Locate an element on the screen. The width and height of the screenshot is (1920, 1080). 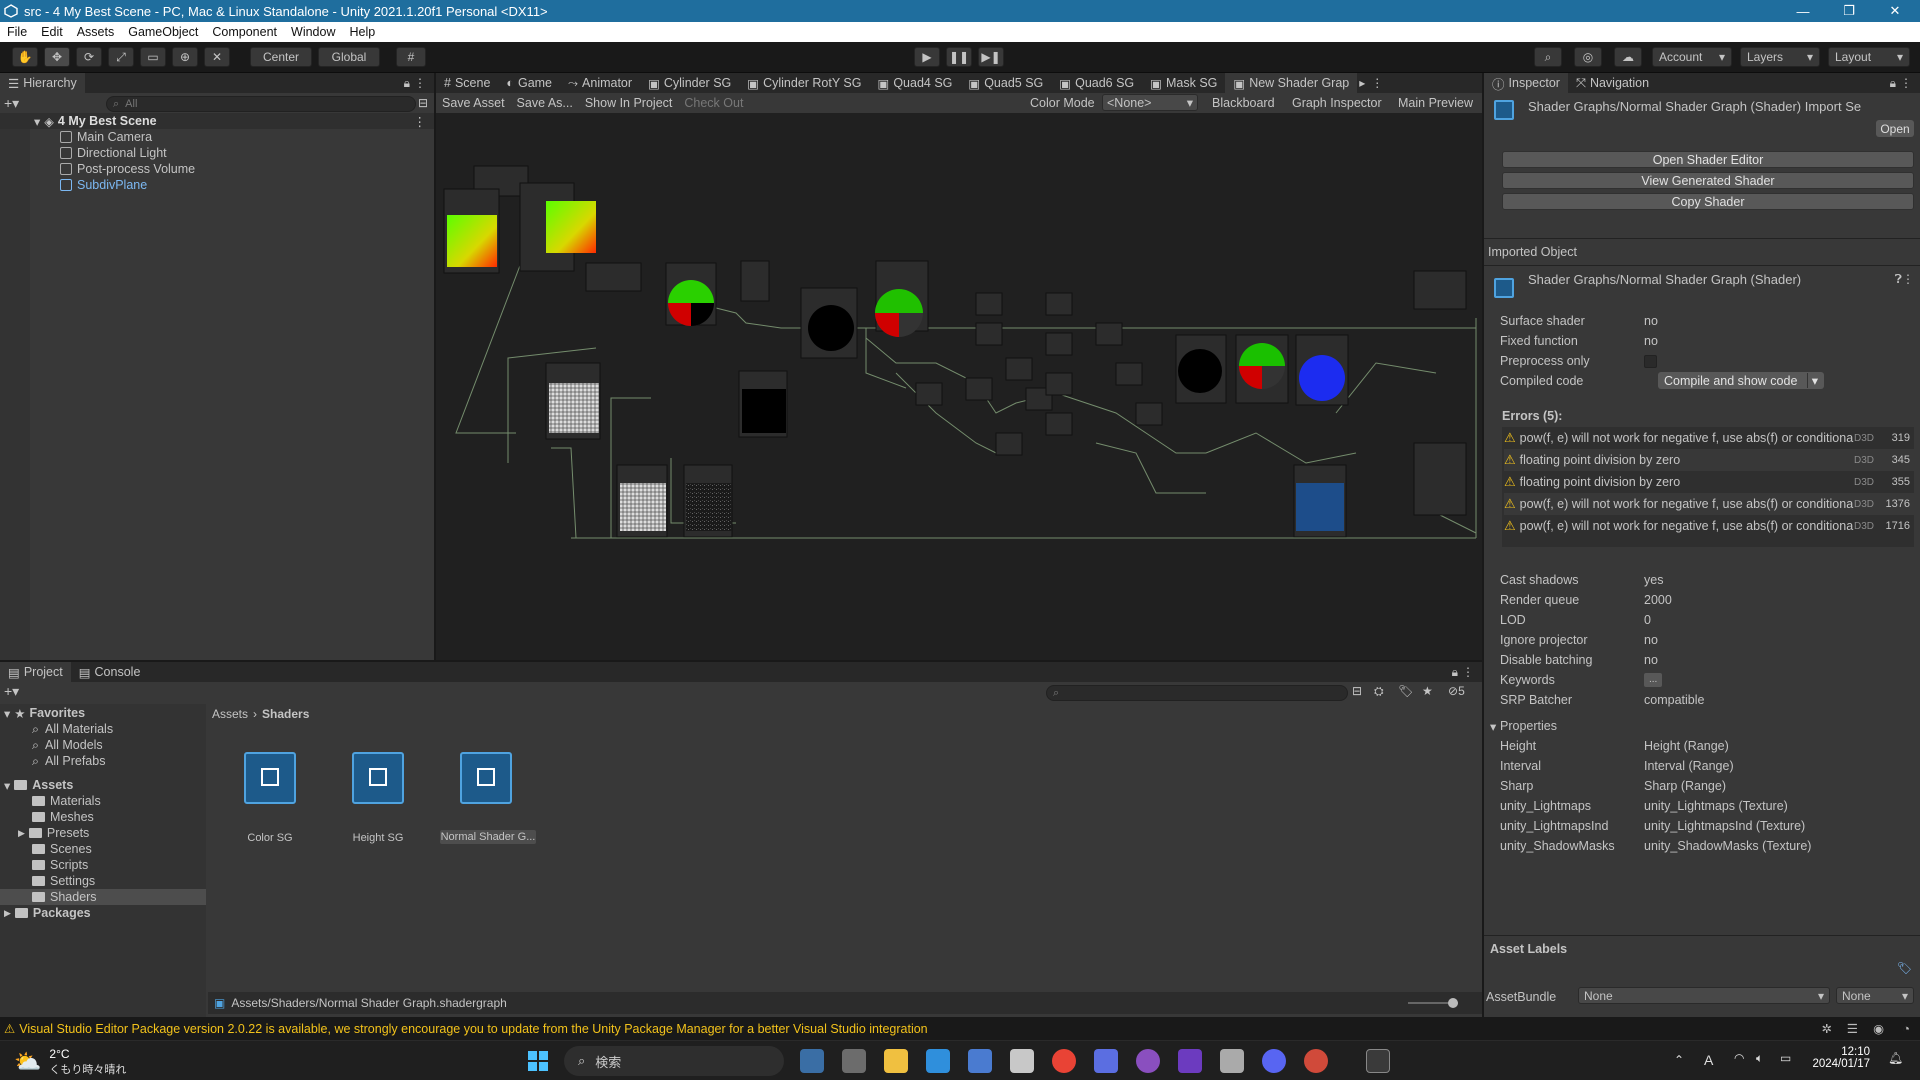
progress-icon: ◉ is located at coordinates (1878, 1028).